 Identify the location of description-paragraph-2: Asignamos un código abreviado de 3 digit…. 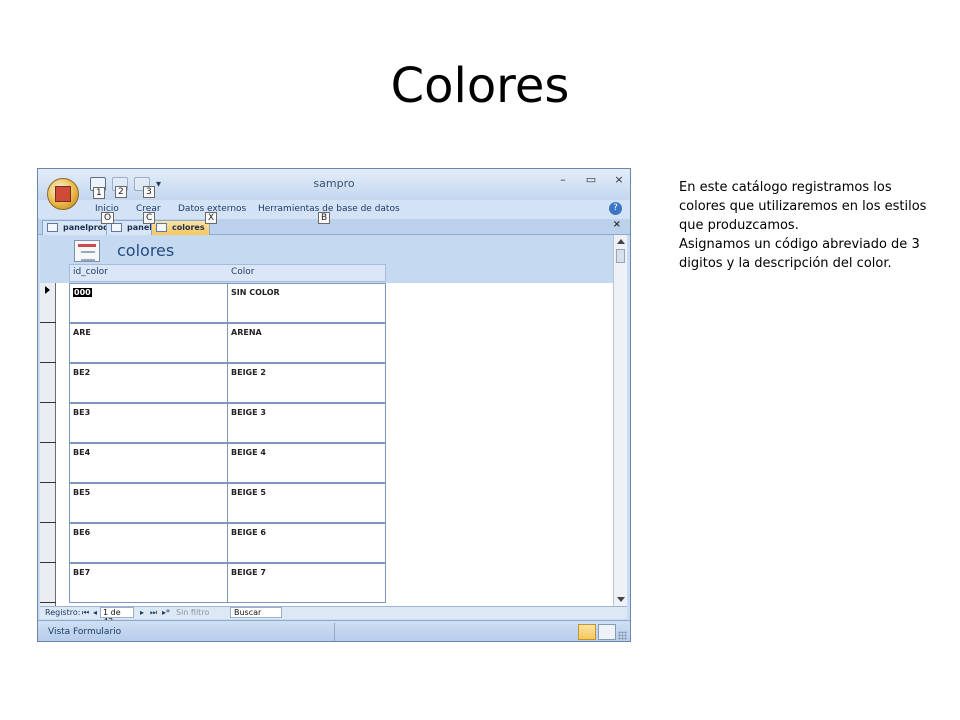
(799, 254).